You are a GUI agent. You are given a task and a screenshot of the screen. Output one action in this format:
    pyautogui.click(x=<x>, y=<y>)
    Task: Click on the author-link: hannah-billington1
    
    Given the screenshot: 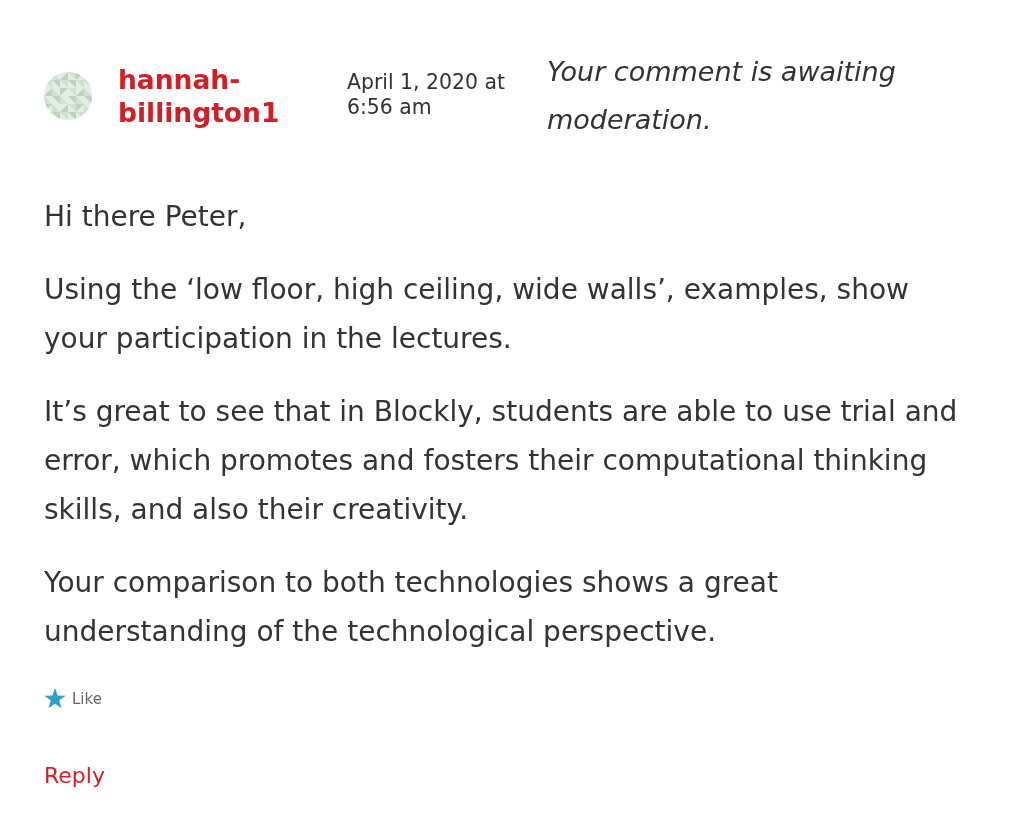 What is the action you would take?
    pyautogui.click(x=218, y=88)
    